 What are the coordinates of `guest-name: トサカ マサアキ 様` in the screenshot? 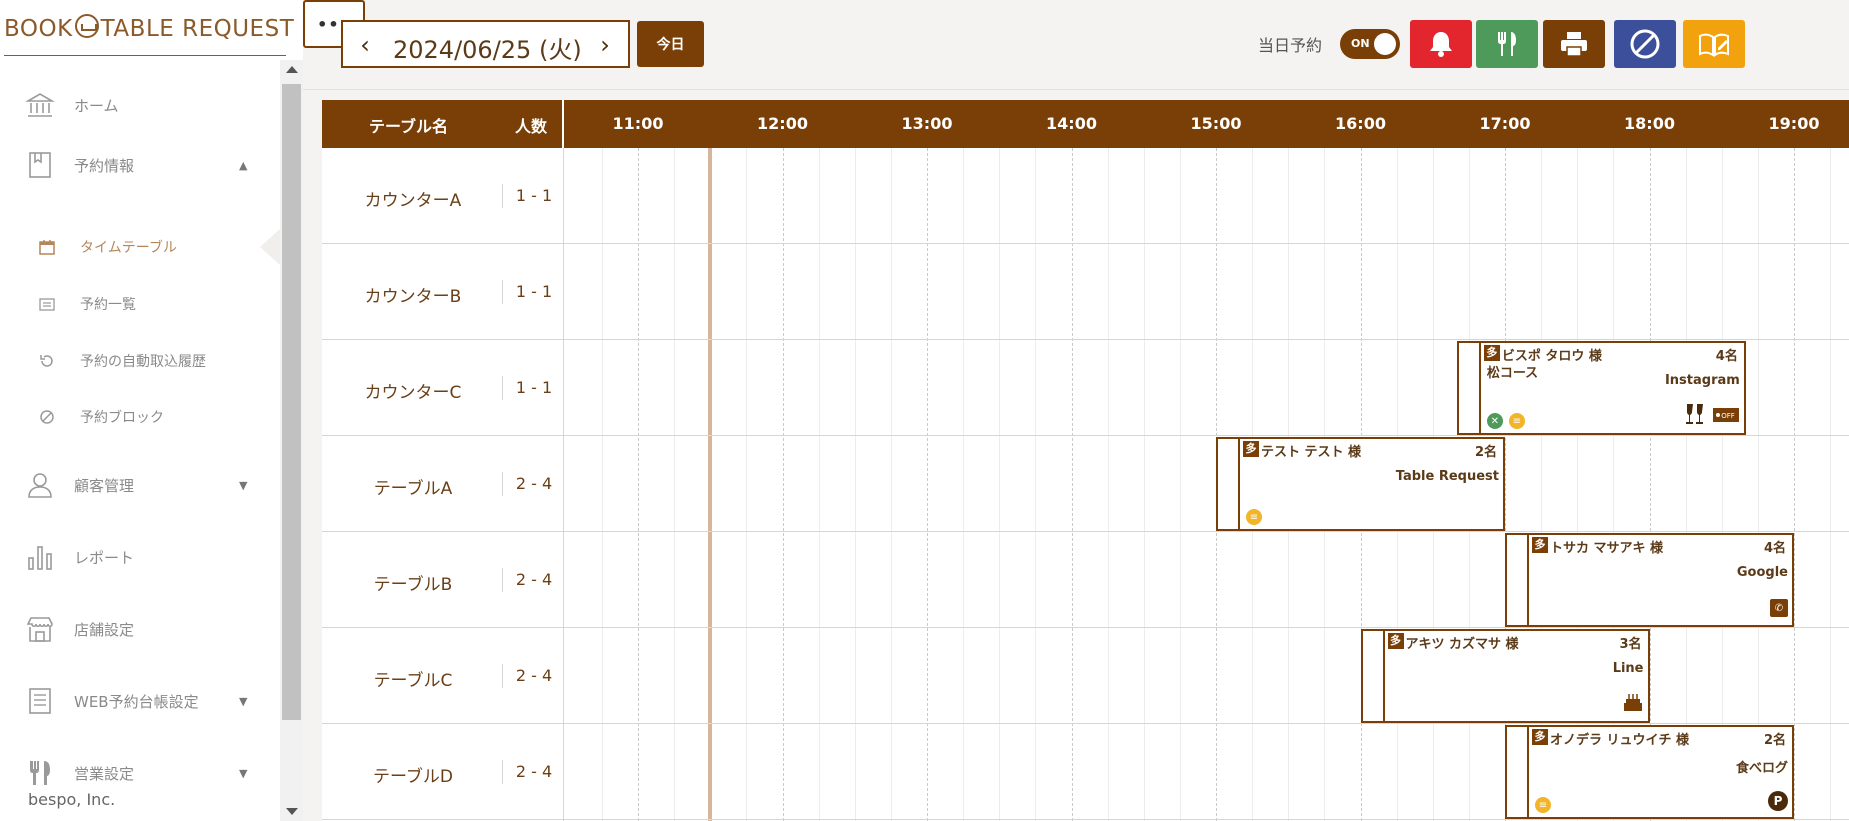 It's located at (1607, 548).